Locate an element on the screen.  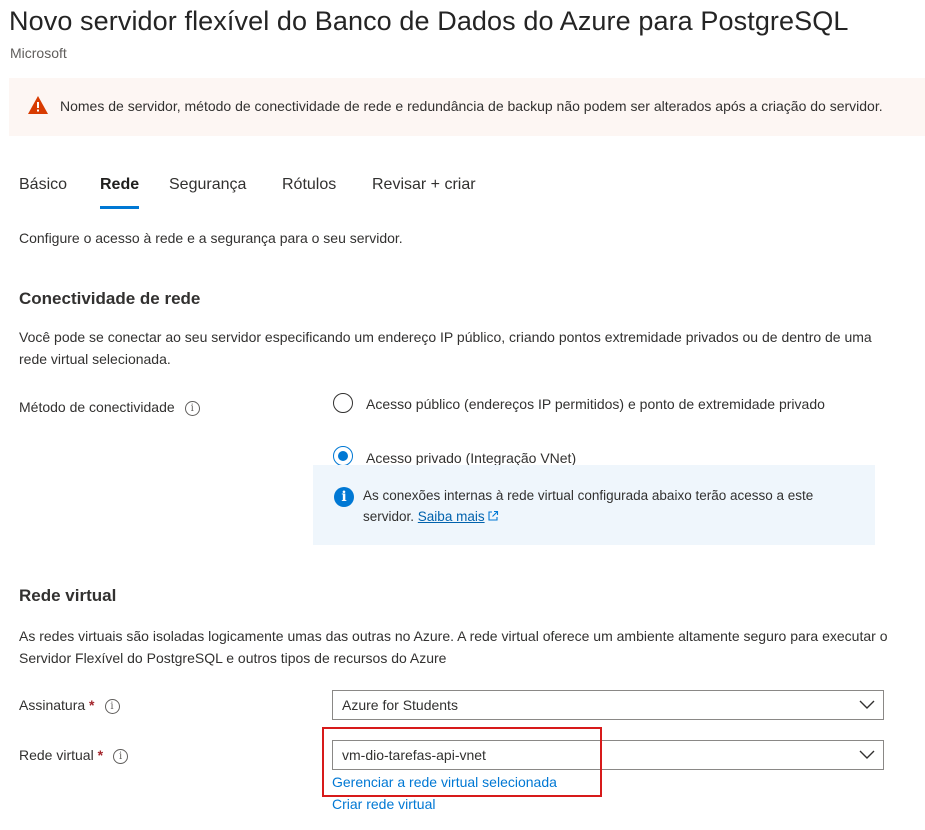
subscription-label: Assinatura * i is located at coordinates (69, 705).